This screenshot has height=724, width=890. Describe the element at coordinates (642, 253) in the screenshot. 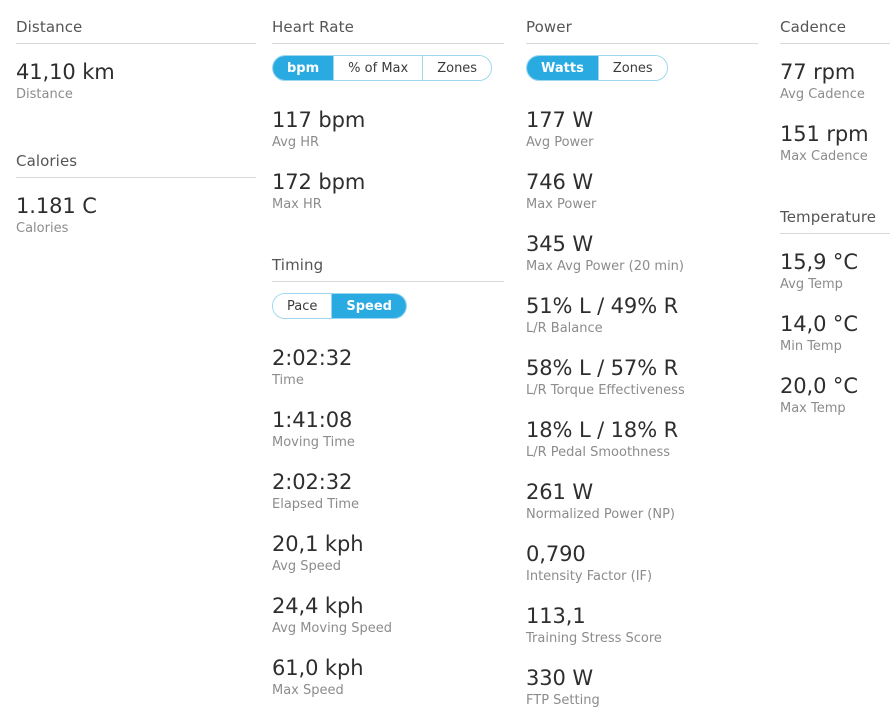

I see `stat-max-avg-power: 345 W Max Avg Power (20 min)` at that location.